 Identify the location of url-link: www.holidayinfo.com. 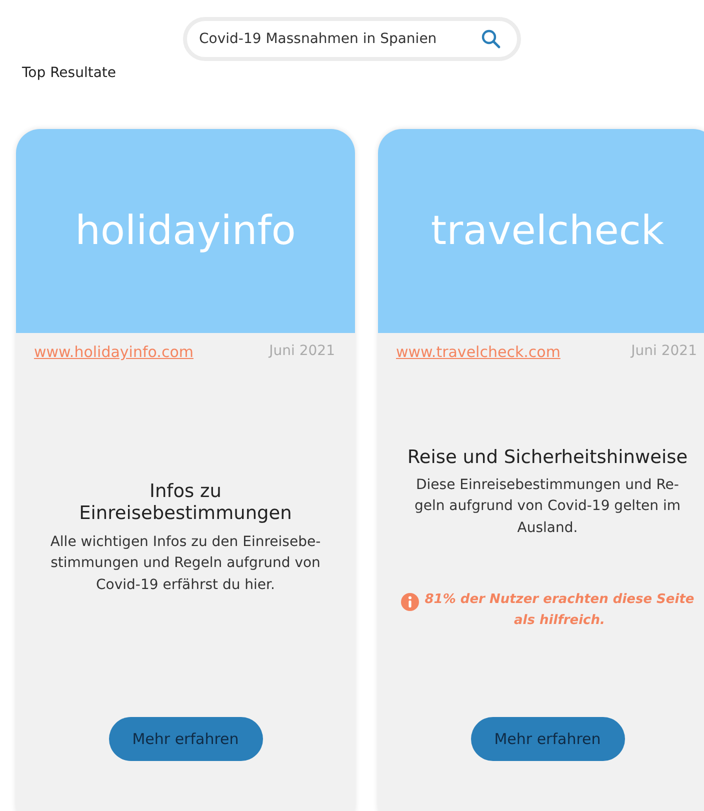
(114, 352).